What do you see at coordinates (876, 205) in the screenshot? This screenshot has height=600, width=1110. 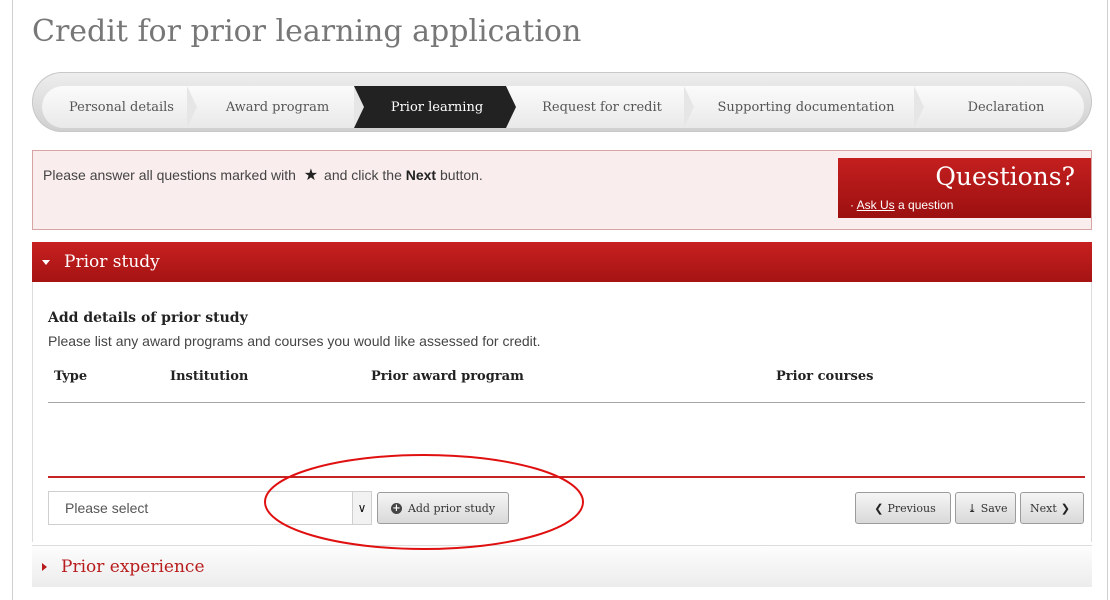 I see `ask-us-link: Ask Us` at bounding box center [876, 205].